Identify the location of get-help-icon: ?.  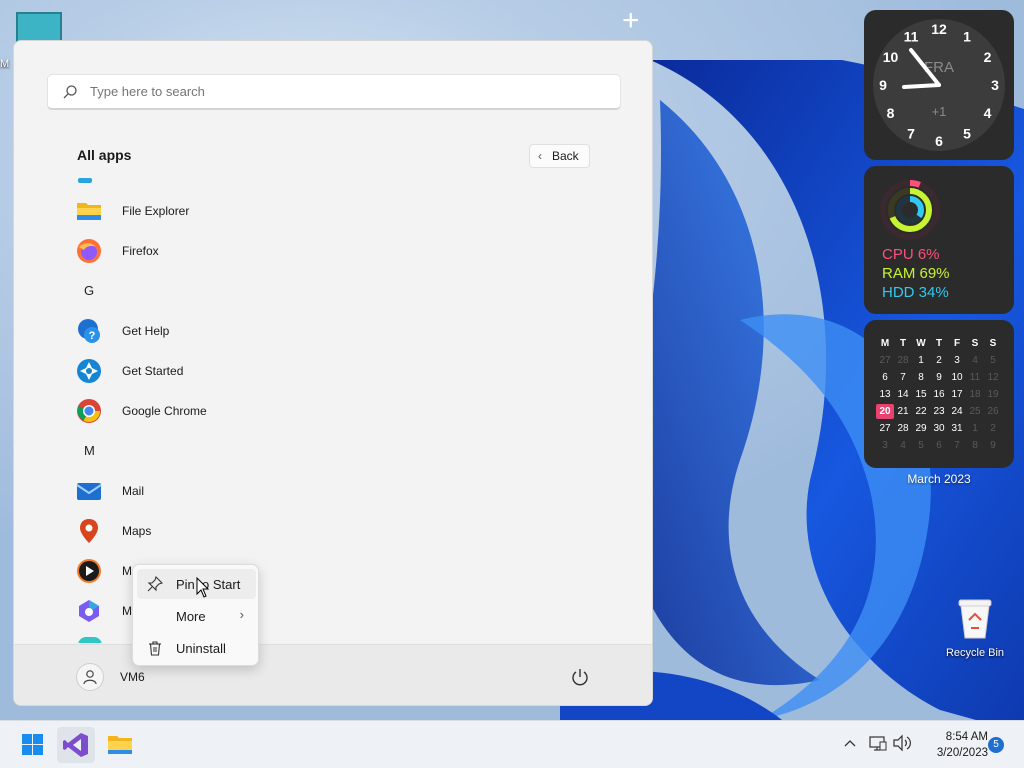
(89, 331).